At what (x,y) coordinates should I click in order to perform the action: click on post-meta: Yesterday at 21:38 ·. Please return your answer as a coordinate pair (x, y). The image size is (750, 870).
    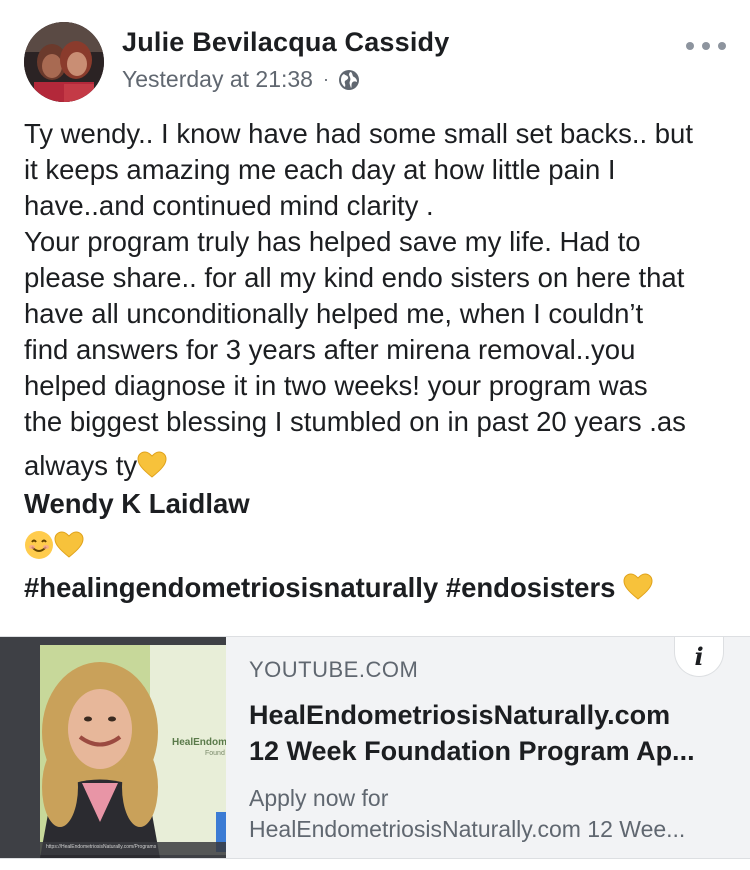
    Looking at the image, I should click on (241, 79).